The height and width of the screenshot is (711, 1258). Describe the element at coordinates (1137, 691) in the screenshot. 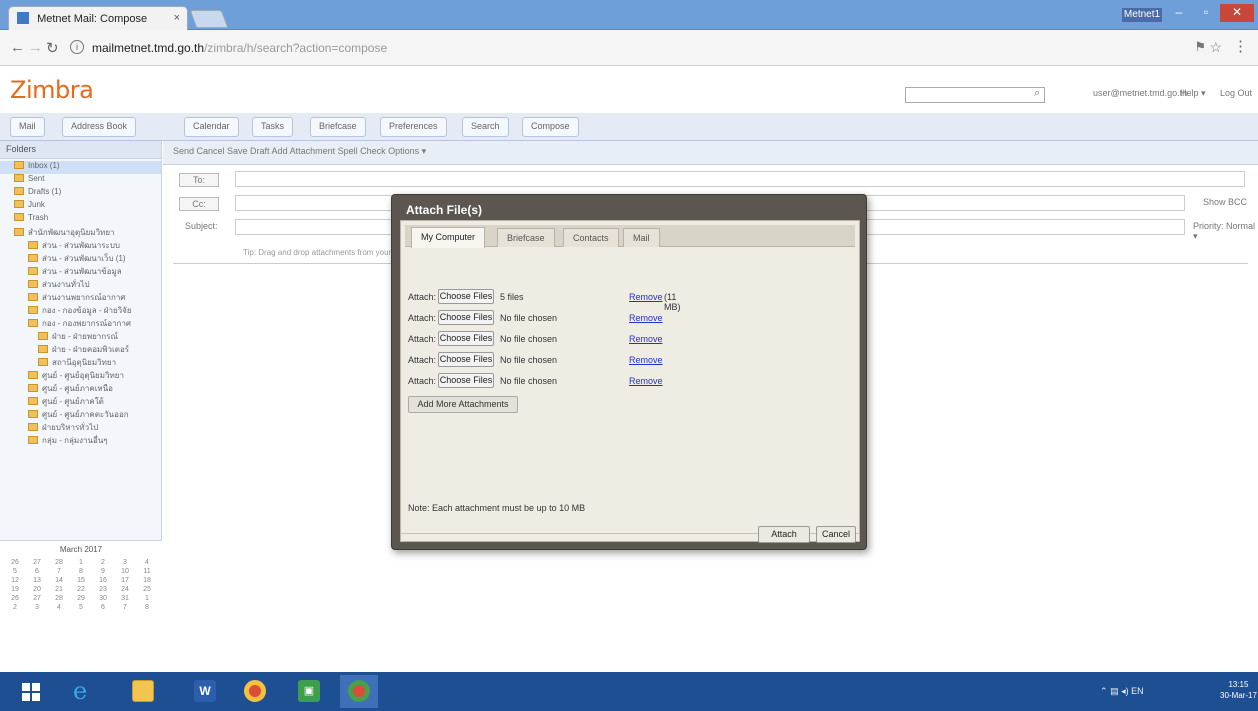

I see `language-indicator: EN` at that location.